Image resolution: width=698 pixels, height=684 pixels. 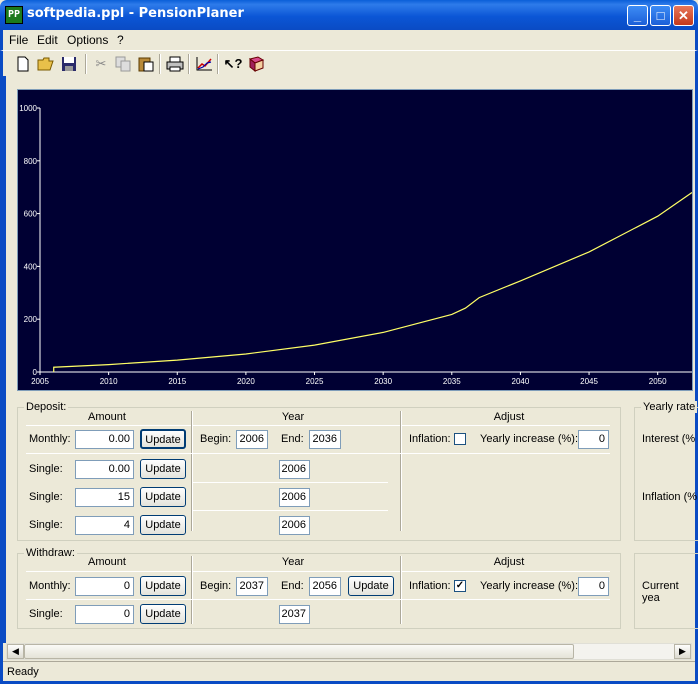 I want to click on withdraw-inflation-checkbox: ✓, so click(x=460, y=586).